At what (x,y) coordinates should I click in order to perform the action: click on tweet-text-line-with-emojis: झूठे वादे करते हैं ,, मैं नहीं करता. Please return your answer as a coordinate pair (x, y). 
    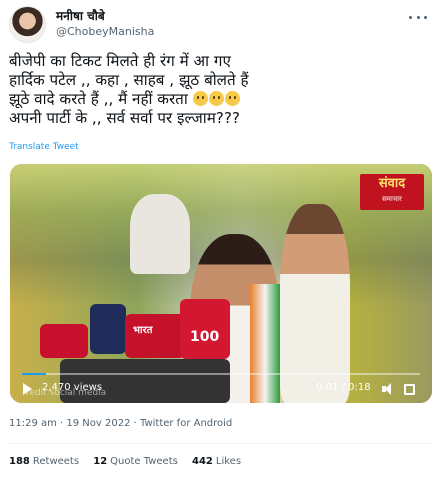
    Looking at the image, I should click on (219, 99).